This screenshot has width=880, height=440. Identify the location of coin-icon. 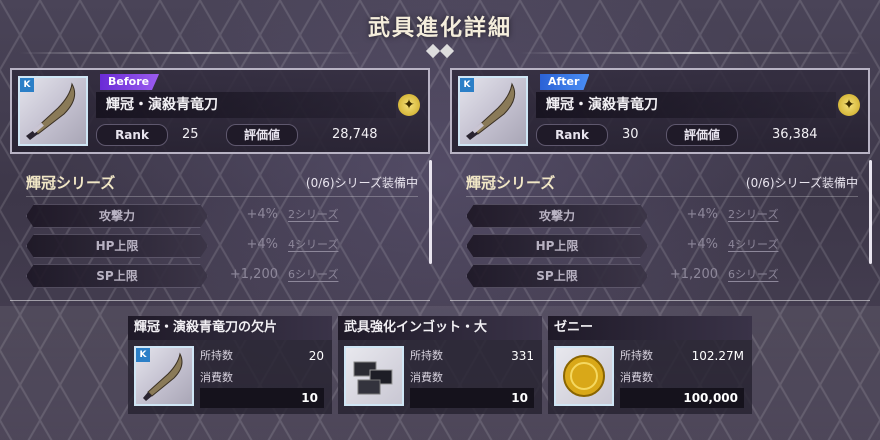
(584, 376).